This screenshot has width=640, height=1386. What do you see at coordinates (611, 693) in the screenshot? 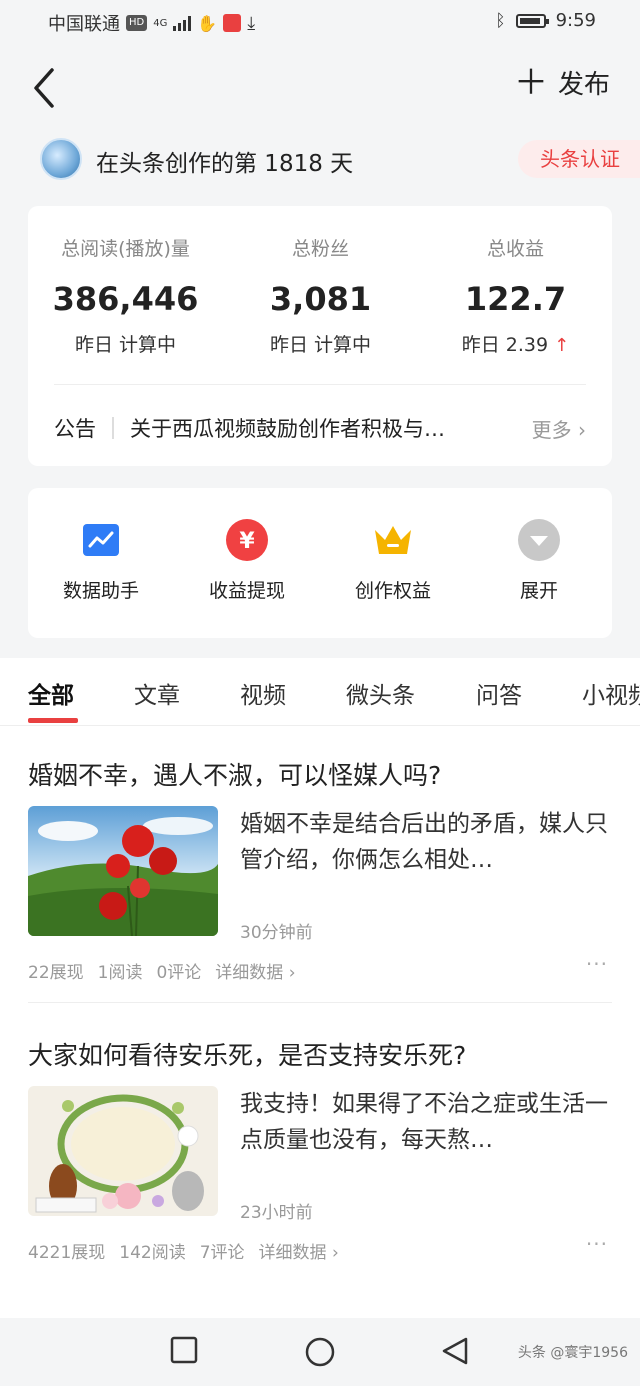
I see `tab-short-videos: 小视频` at bounding box center [611, 693].